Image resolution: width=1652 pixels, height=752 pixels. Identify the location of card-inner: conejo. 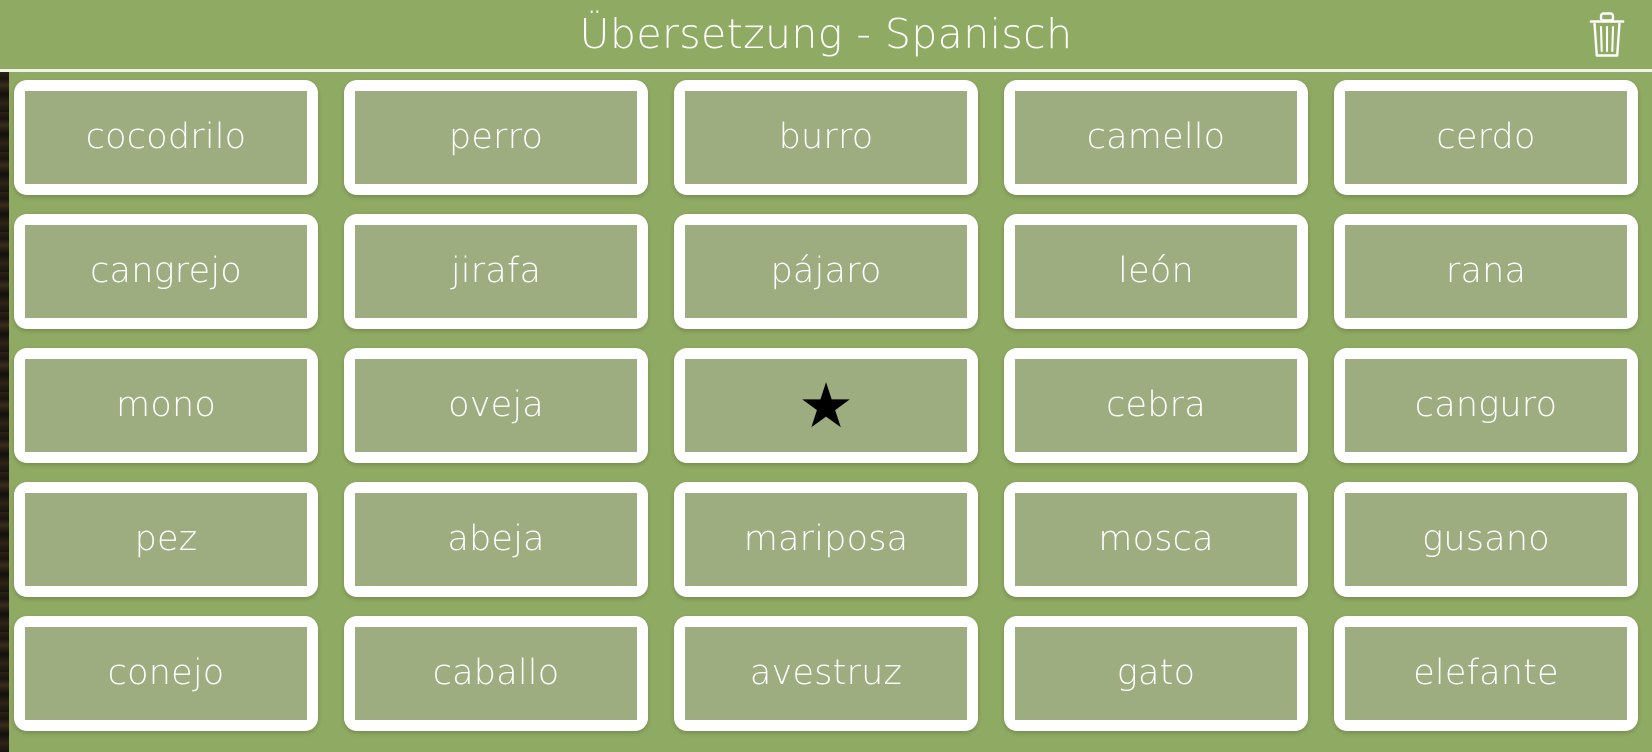
(166, 673).